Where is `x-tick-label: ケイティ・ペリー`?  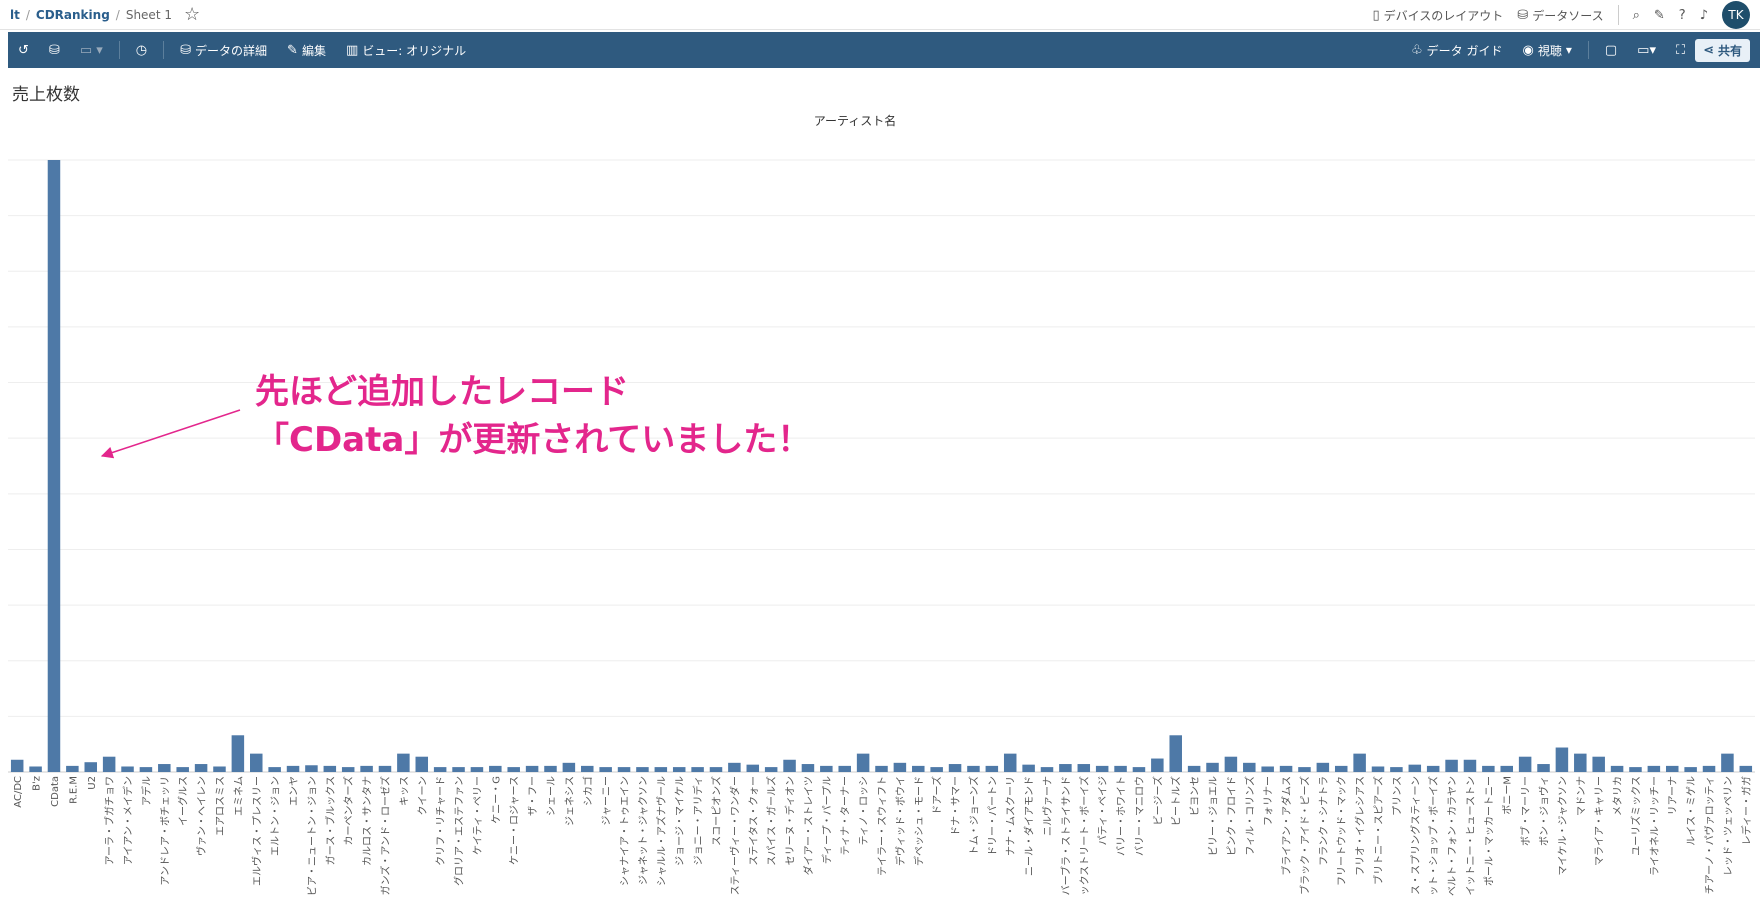 x-tick-label: ケイティ・ペリー is located at coordinates (478, 815).